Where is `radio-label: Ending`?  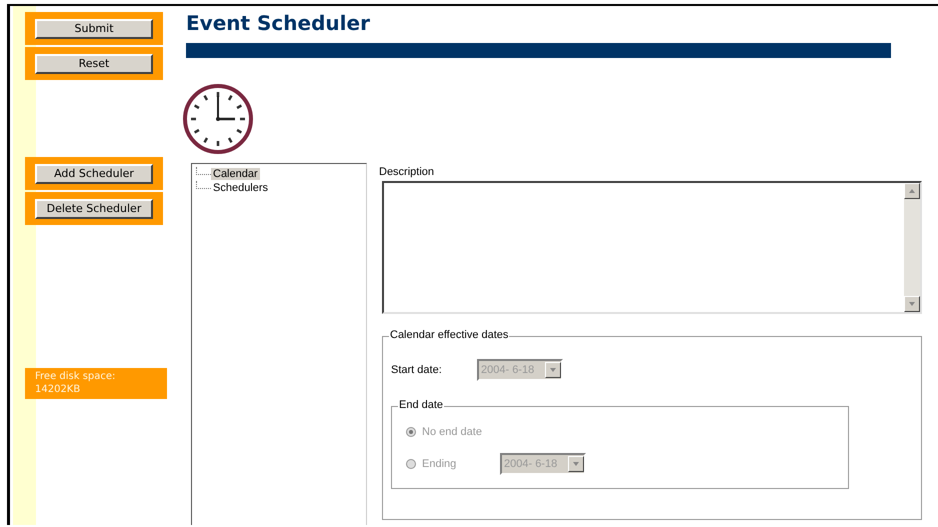
radio-label: Ending is located at coordinates (440, 464).